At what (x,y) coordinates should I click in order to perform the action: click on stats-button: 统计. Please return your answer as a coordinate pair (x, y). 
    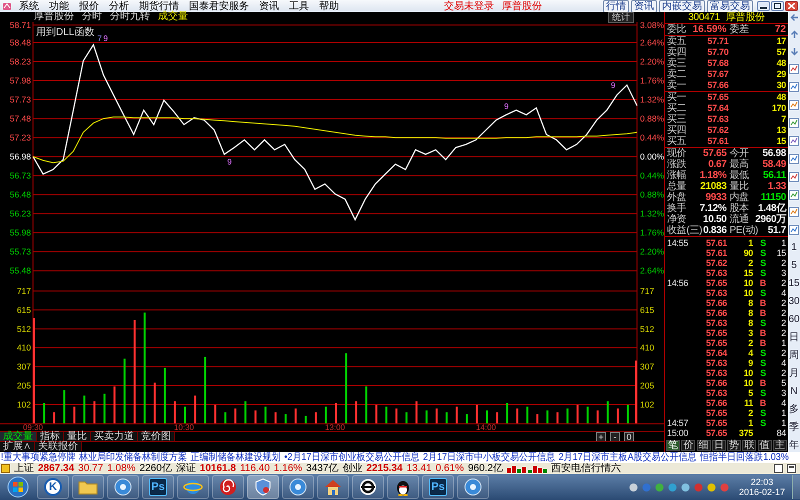
    Looking at the image, I should click on (621, 17).